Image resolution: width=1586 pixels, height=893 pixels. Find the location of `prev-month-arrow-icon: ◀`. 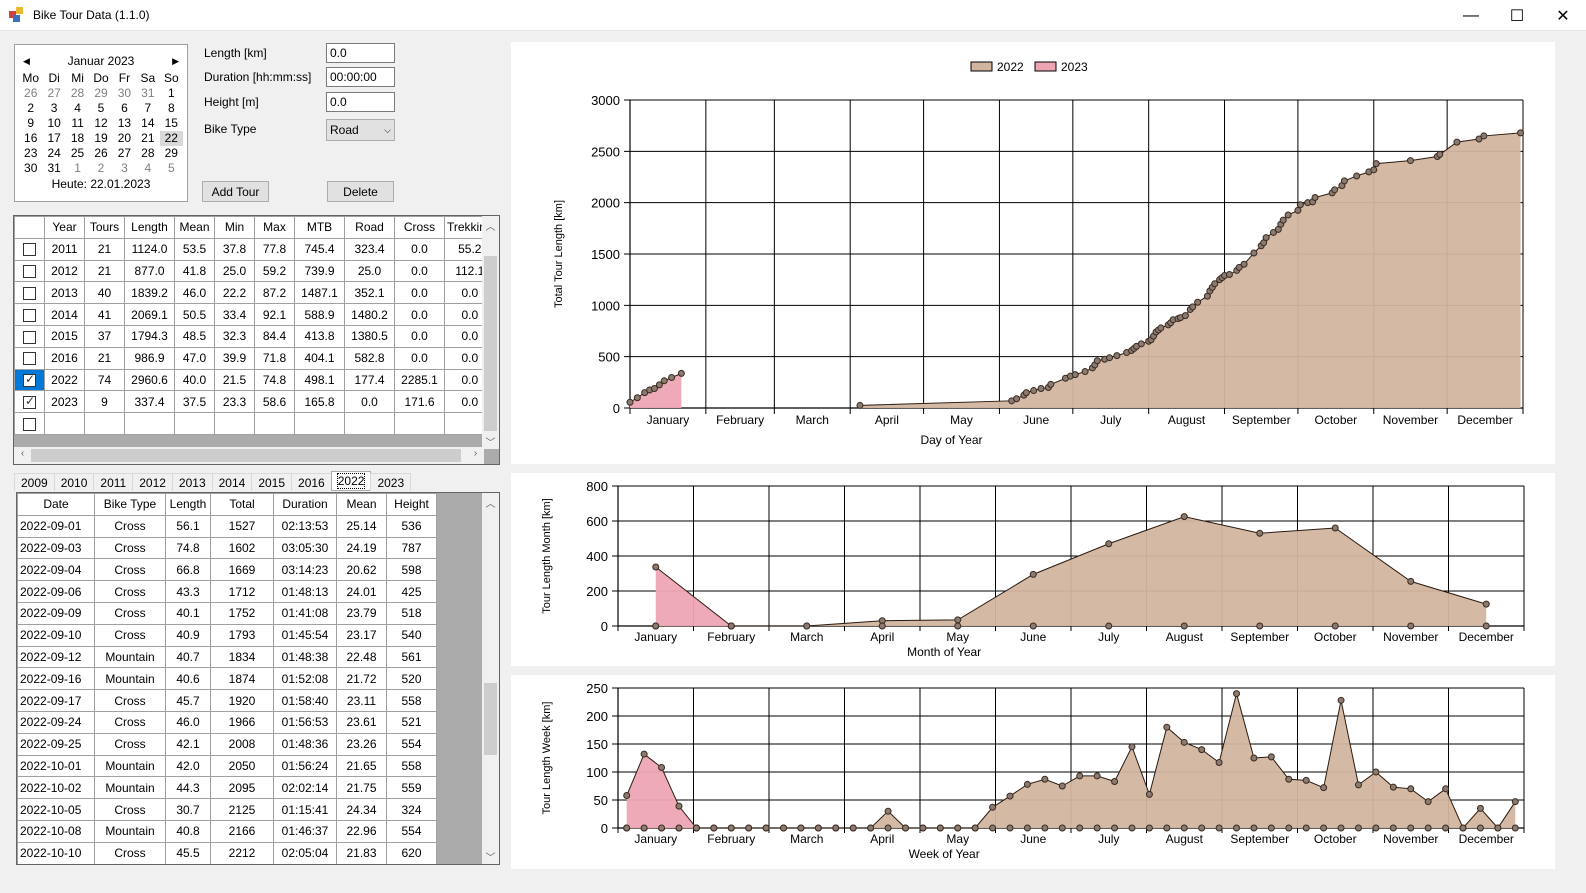

prev-month-arrow-icon: ◀ is located at coordinates (26, 61).